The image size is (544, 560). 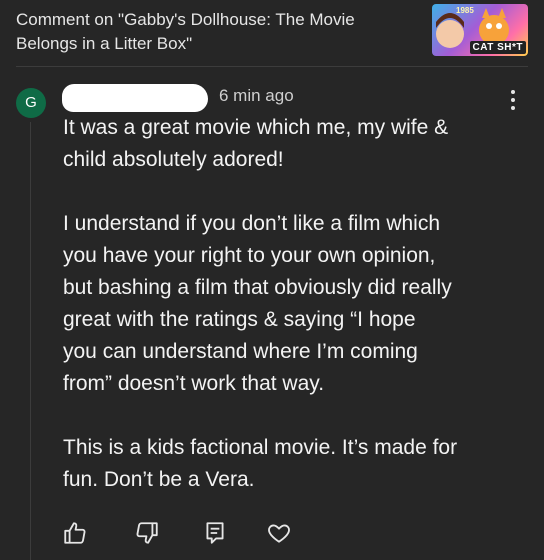 I want to click on heart-icon, so click(x=279, y=533).